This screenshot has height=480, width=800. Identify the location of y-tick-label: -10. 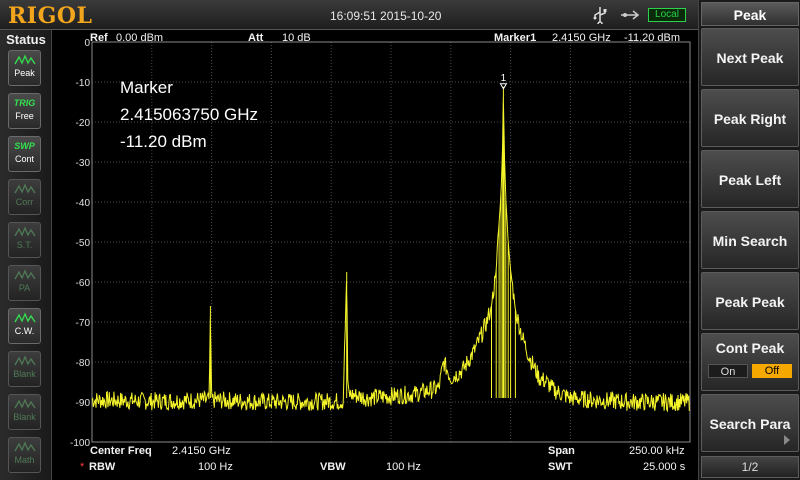
(83, 83).